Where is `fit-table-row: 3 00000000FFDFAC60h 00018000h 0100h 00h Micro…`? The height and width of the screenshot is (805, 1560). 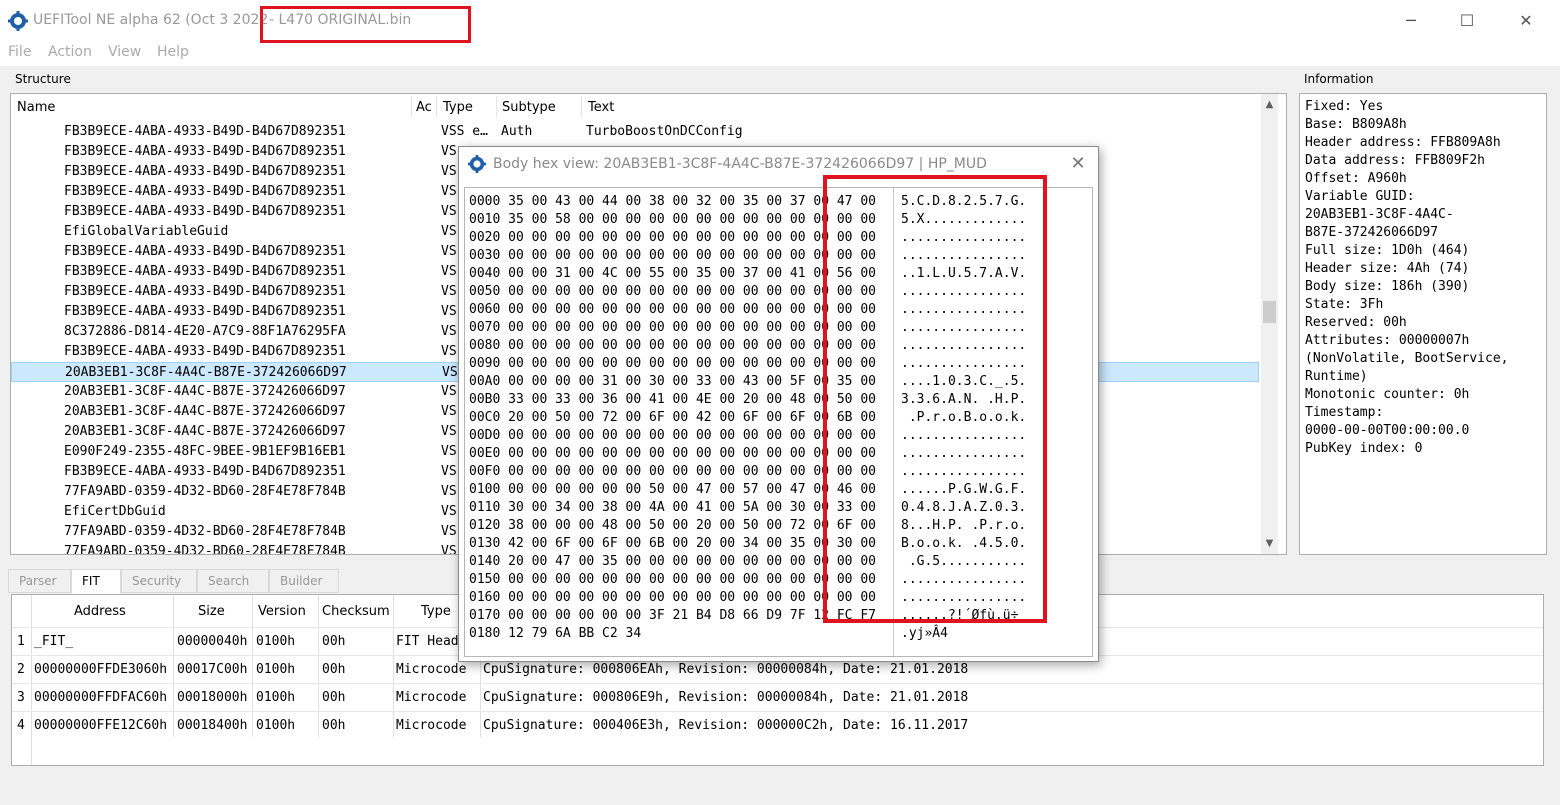
fit-table-row: 3 00000000FFDFAC60h 00018000h 0100h 00h Micro… is located at coordinates (777, 697).